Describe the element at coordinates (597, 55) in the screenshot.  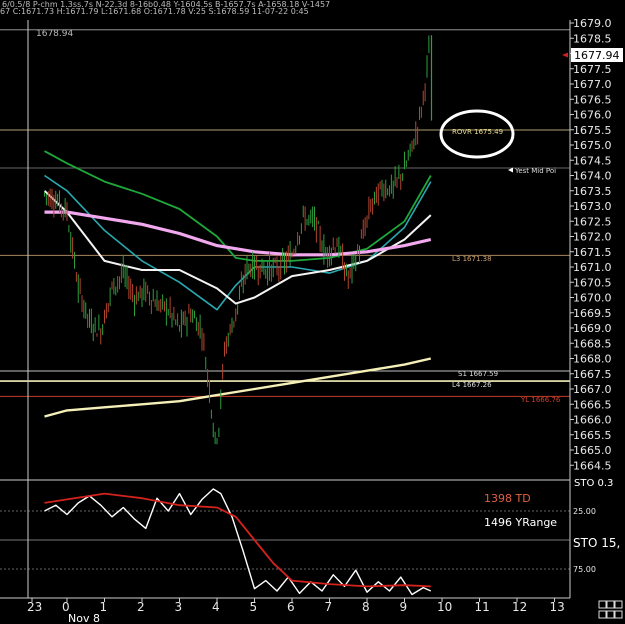
I see `last-price-value: 1677.94` at that location.